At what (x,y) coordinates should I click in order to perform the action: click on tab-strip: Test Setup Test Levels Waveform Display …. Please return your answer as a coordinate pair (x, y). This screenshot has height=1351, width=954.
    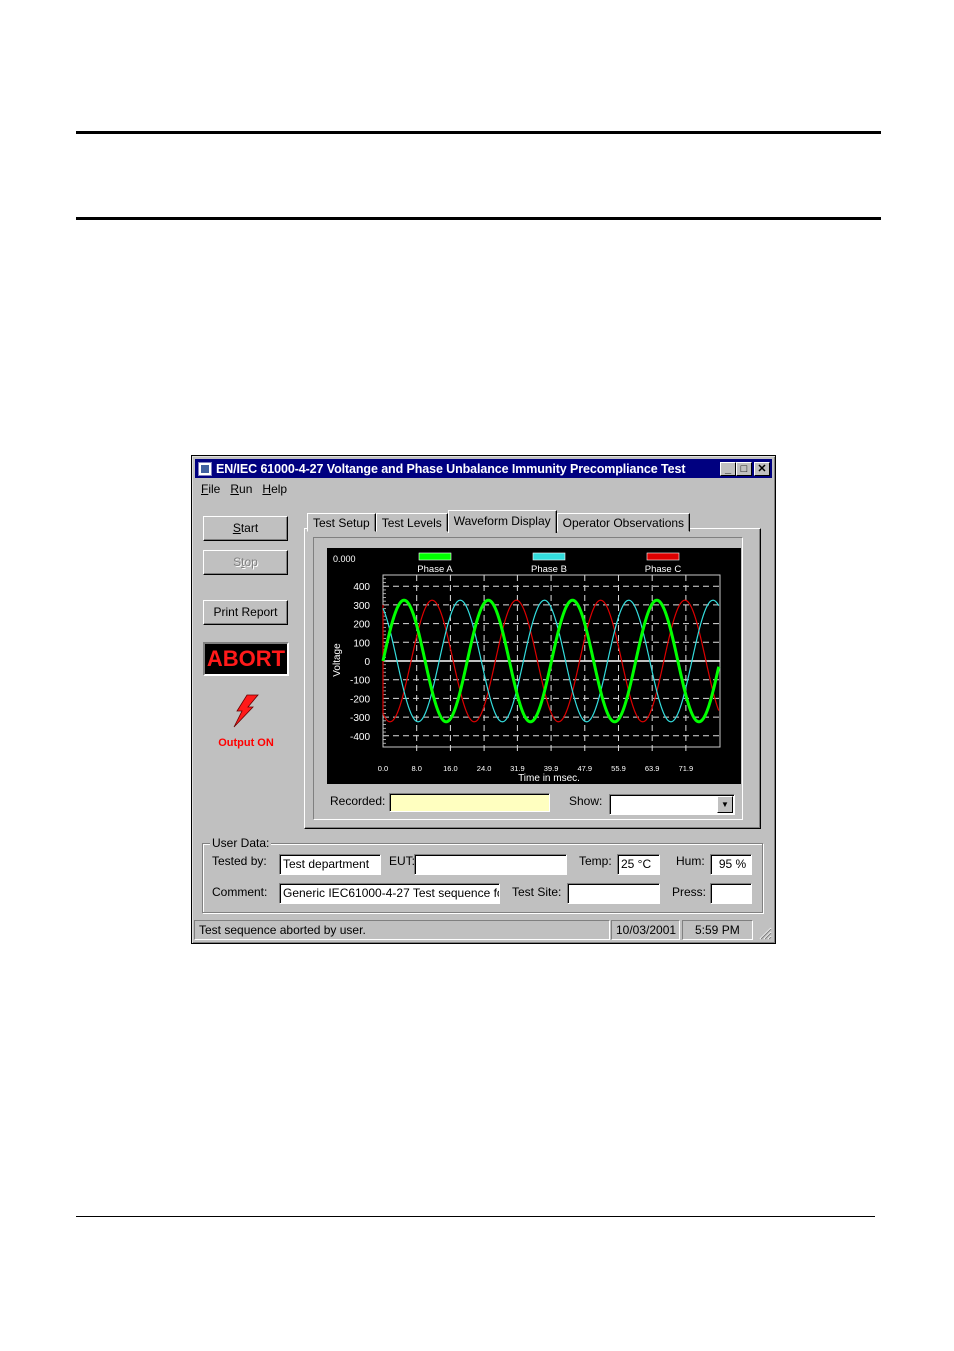
    Looking at the image, I should click on (499, 521).